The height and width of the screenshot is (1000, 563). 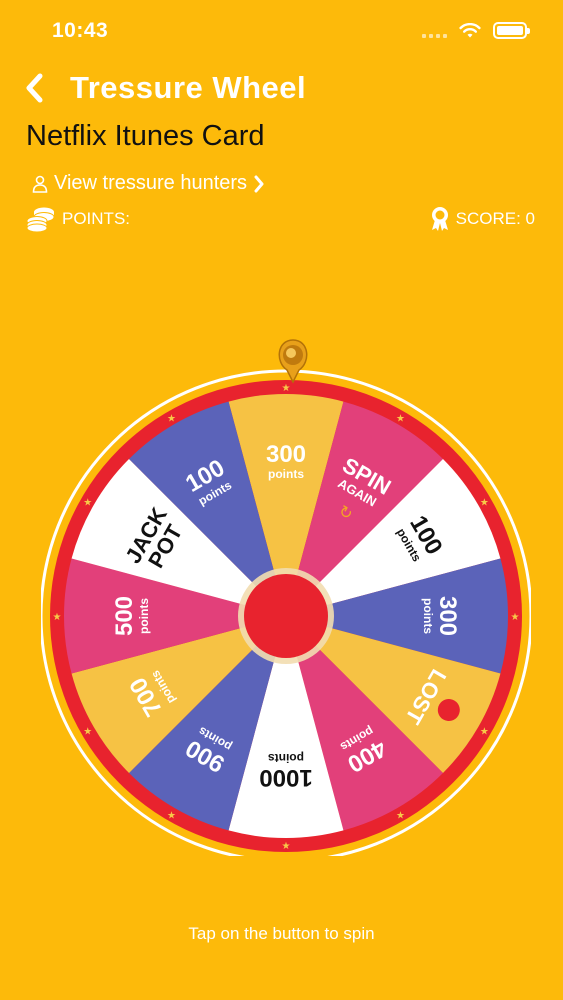 I want to click on person-icon, so click(x=40, y=184).